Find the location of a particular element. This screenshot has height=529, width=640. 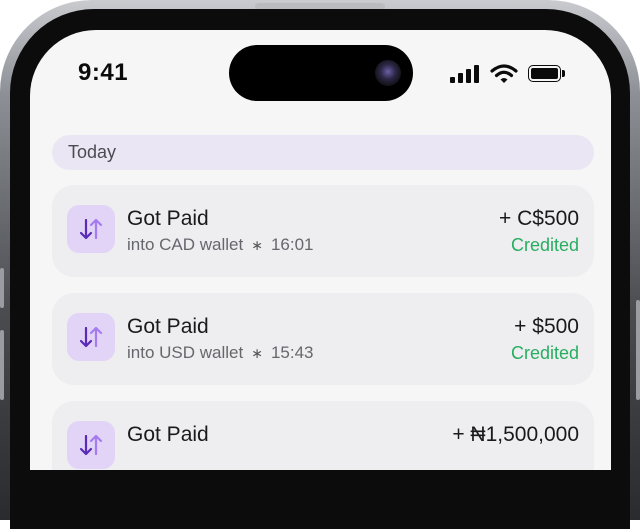

transaction-time: 15:43 is located at coordinates (292, 352).